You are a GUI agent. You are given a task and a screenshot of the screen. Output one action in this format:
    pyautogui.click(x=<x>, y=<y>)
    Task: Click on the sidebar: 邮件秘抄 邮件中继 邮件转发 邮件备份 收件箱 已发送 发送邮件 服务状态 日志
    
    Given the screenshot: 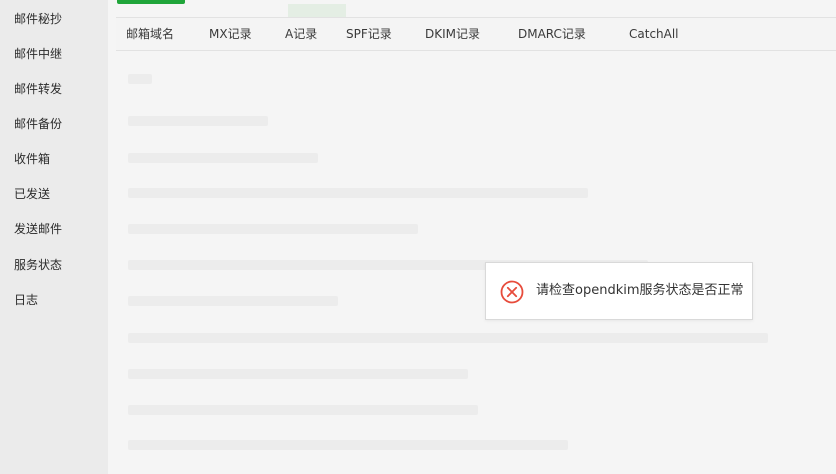 What is the action you would take?
    pyautogui.click(x=54, y=237)
    